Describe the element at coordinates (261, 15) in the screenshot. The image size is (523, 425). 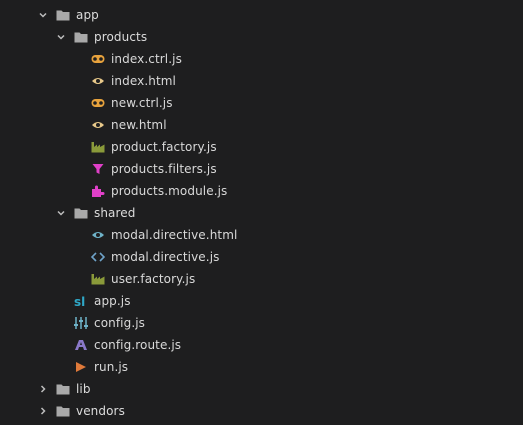
I see `folder-app: app` at that location.